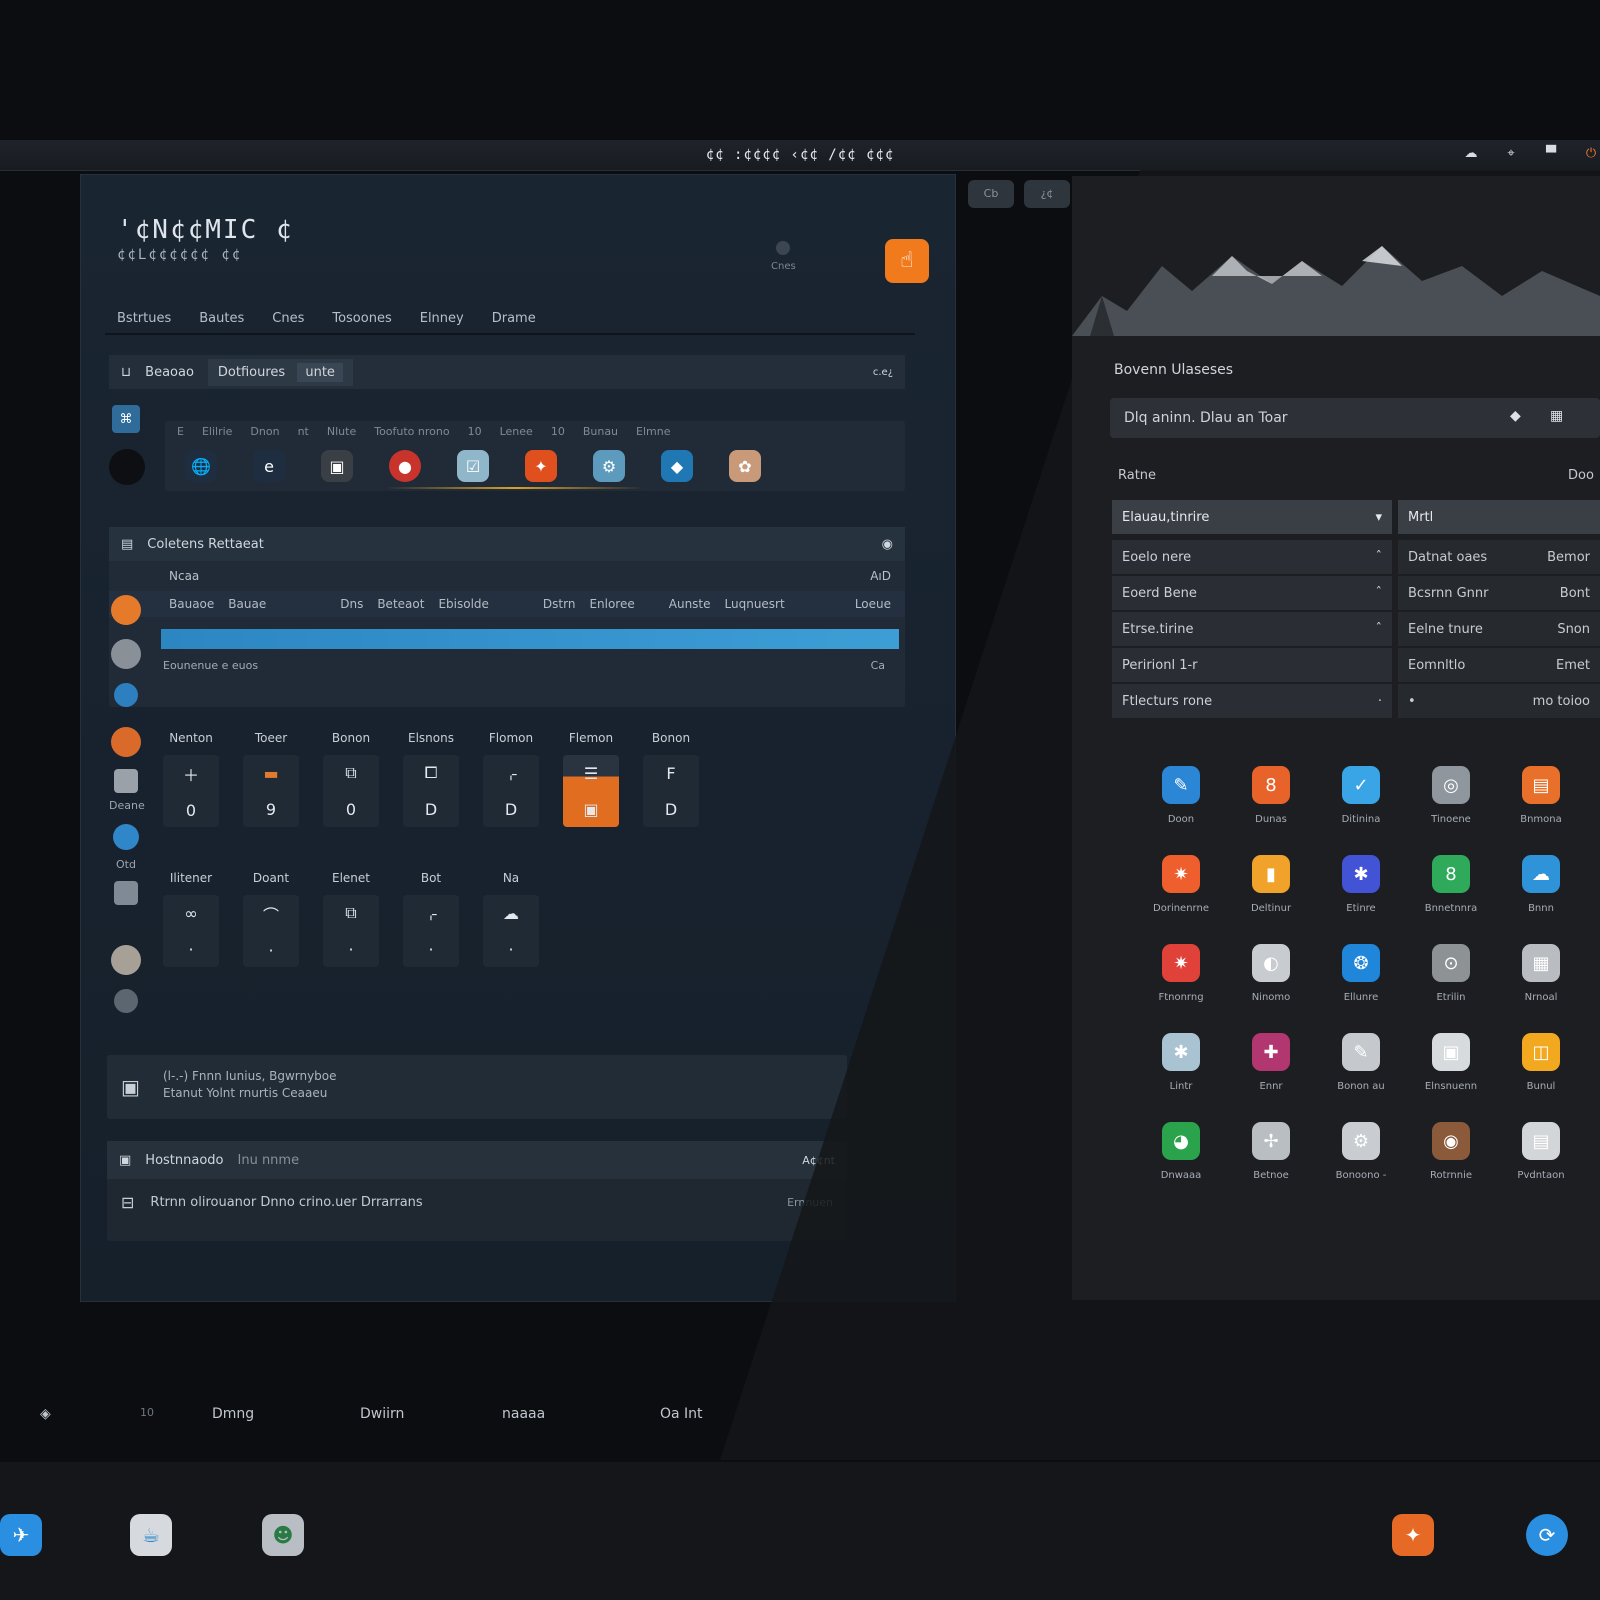 This screenshot has height=1600, width=1600. Describe the element at coordinates (1181, 1151) in the screenshot. I see `app-tile: ◕ Dnwaaa` at that location.